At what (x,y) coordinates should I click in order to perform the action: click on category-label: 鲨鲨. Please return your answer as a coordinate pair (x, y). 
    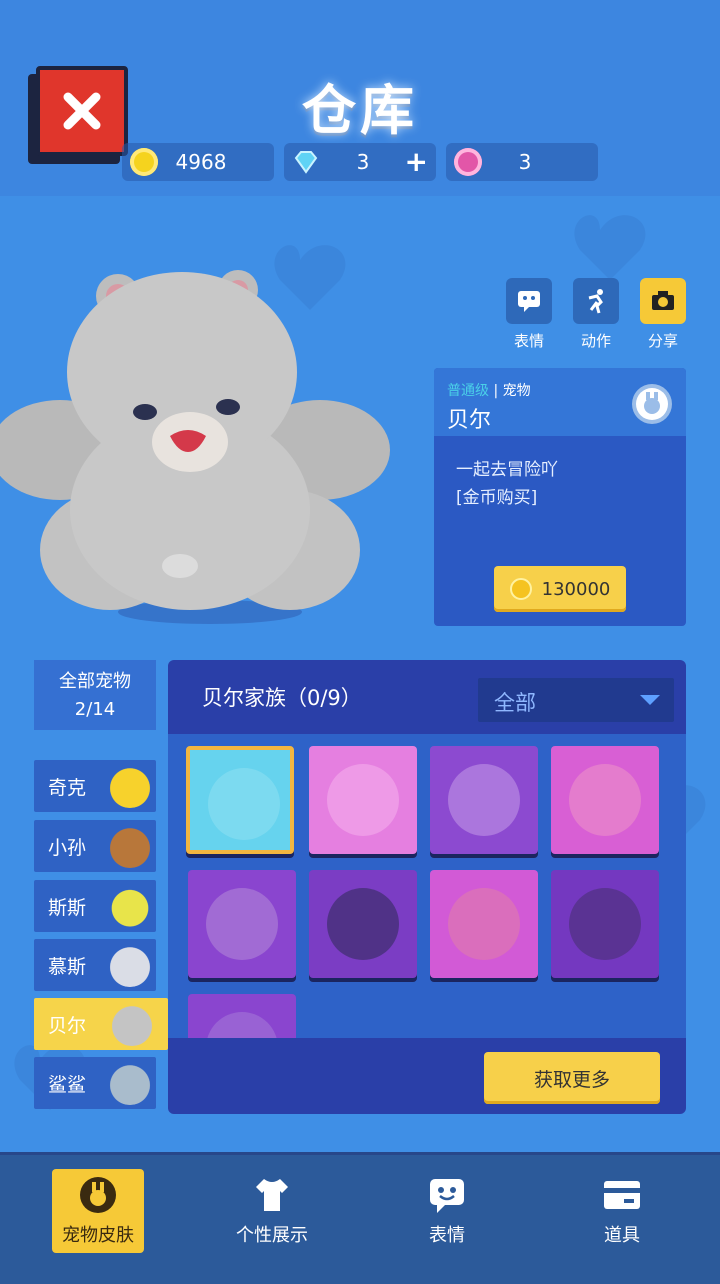
    Looking at the image, I should click on (67, 1085).